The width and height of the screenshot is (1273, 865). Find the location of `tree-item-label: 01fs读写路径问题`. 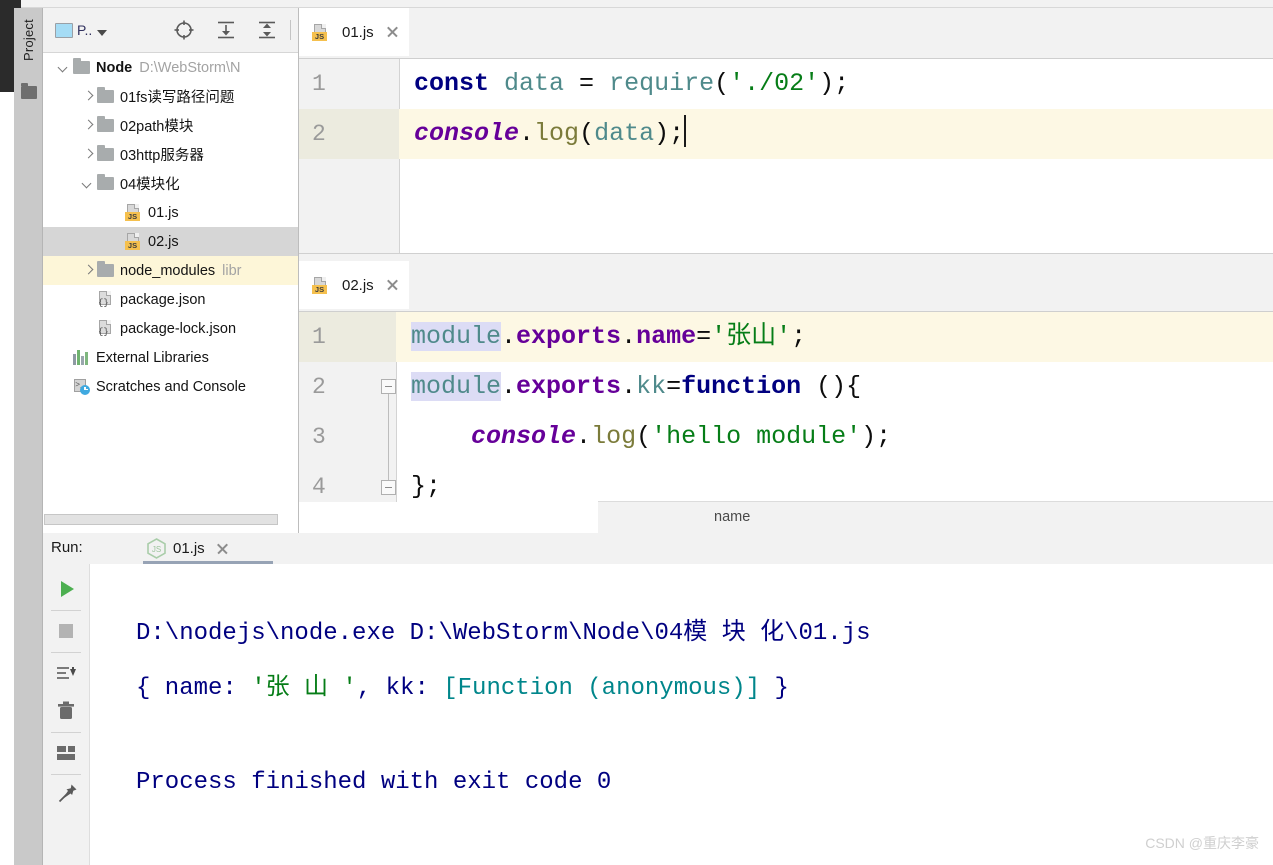

tree-item-label: 01fs读写路径问题 is located at coordinates (177, 98).